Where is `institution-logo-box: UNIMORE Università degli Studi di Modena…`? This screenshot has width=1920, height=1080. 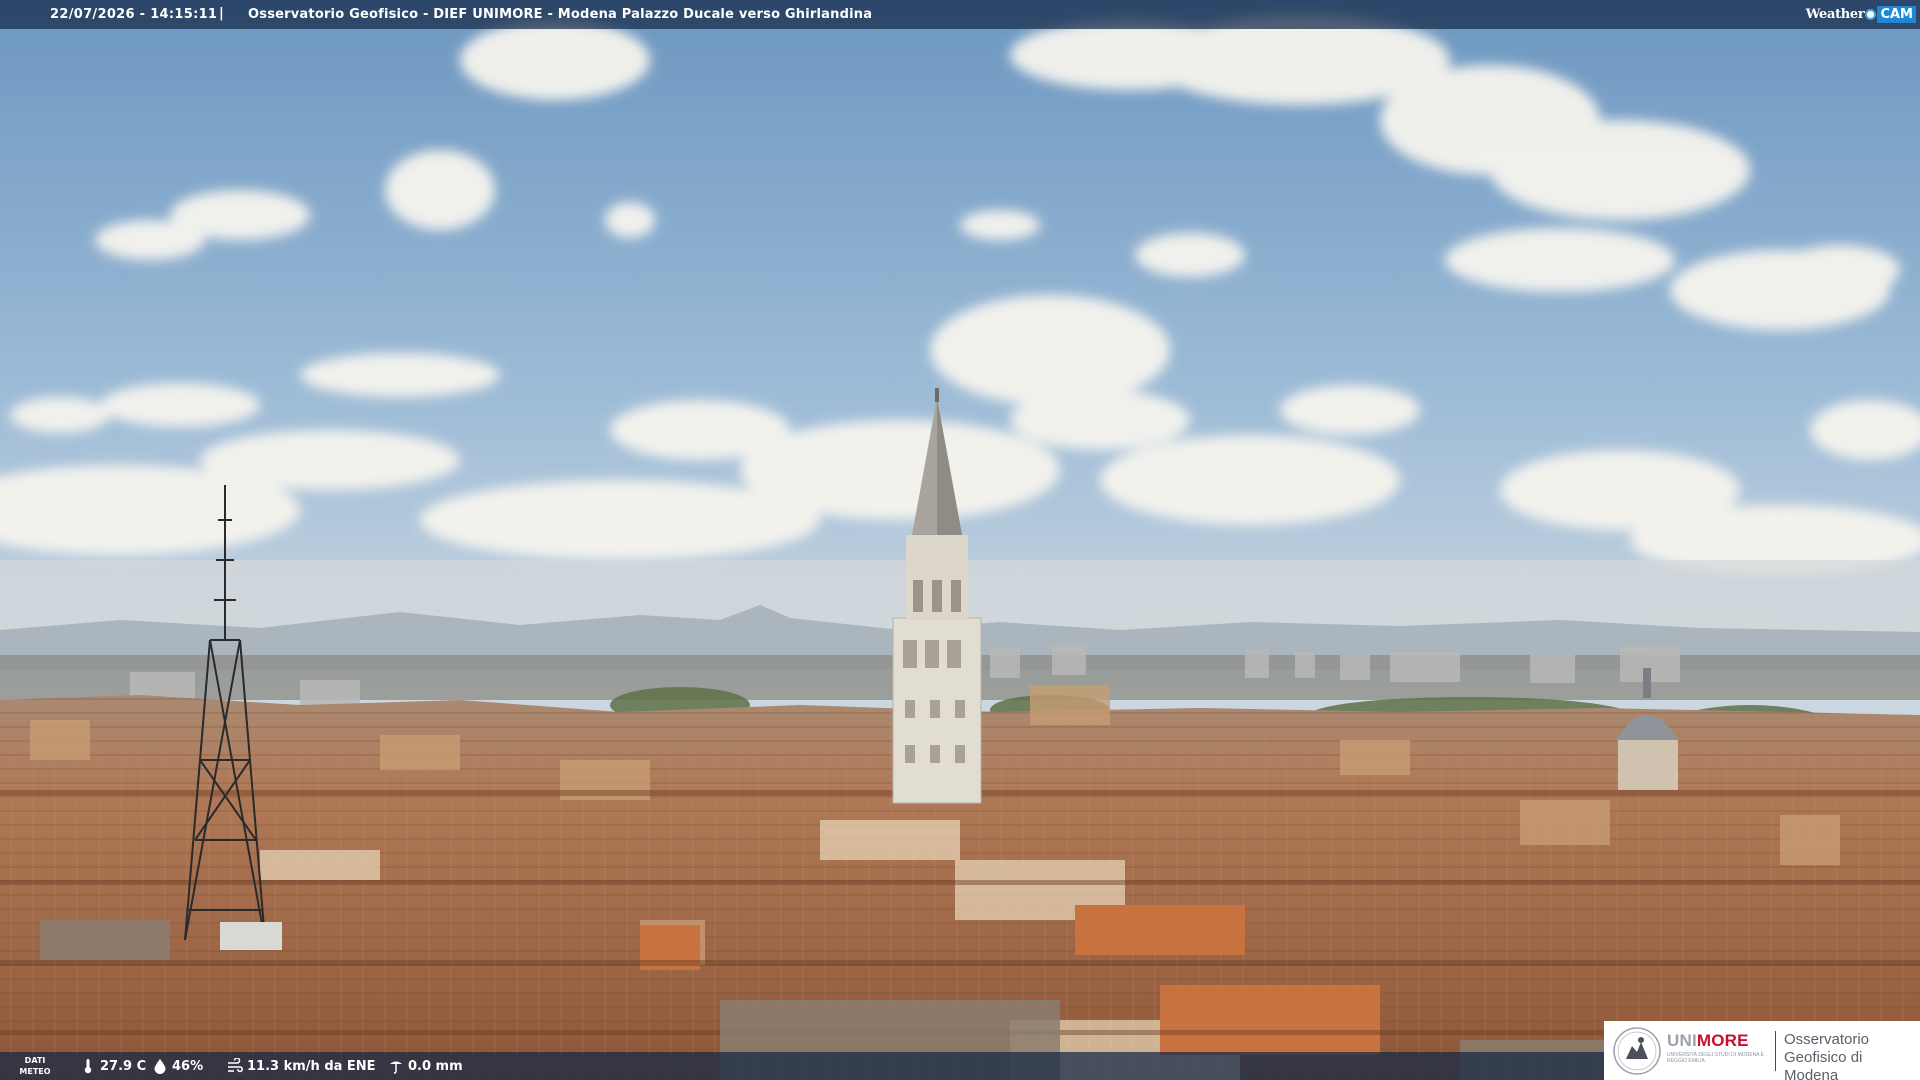
institution-logo-box: UNIMORE Università degli Studi di Modena… is located at coordinates (1762, 1050).